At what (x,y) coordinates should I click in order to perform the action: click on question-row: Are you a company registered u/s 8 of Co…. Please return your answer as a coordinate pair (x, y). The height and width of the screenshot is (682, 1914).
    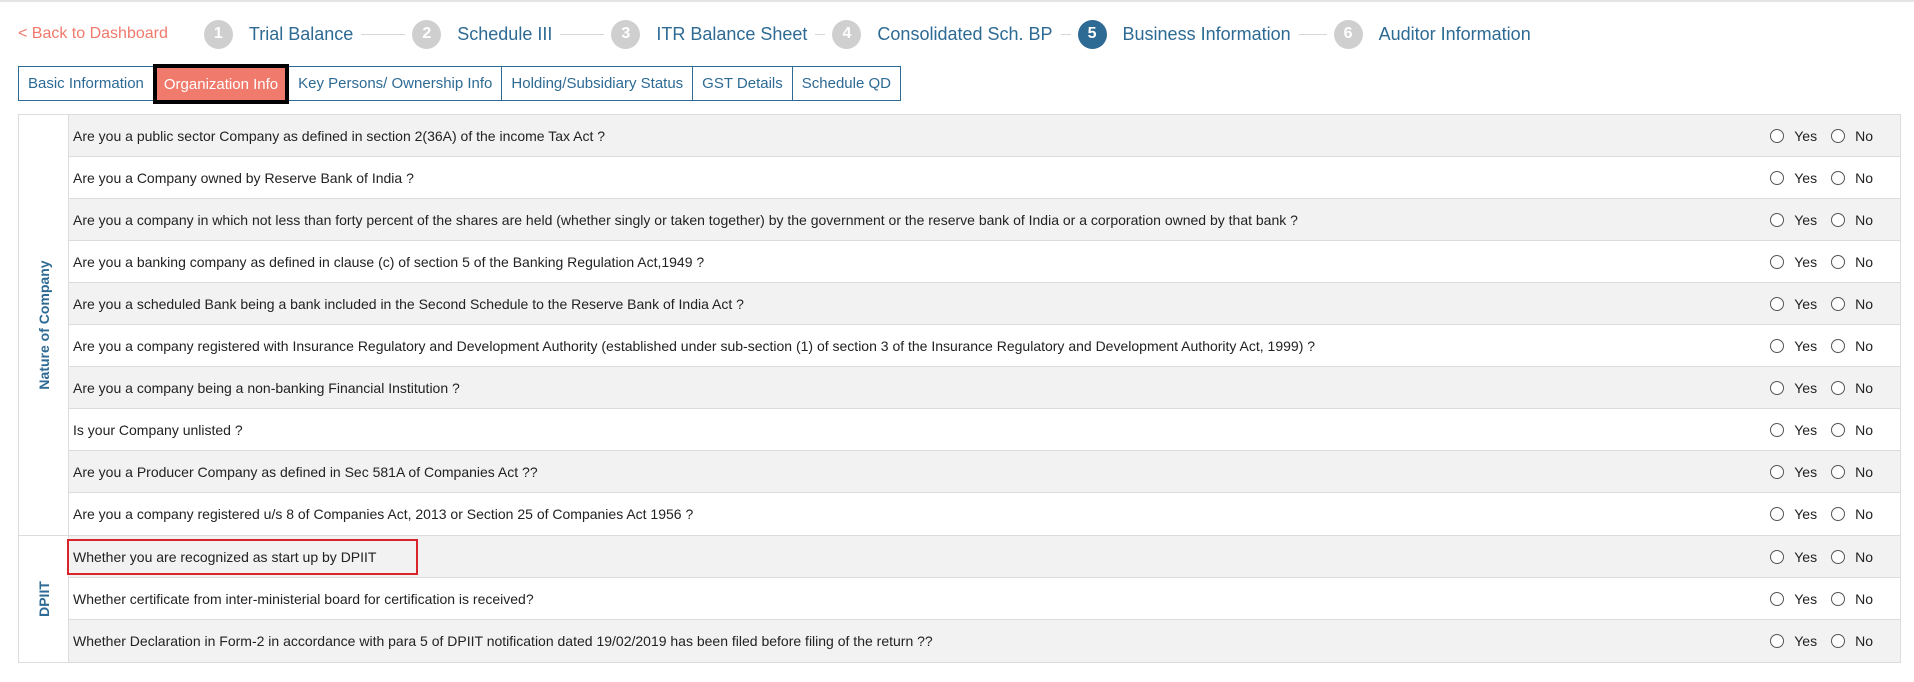
    Looking at the image, I should click on (984, 514).